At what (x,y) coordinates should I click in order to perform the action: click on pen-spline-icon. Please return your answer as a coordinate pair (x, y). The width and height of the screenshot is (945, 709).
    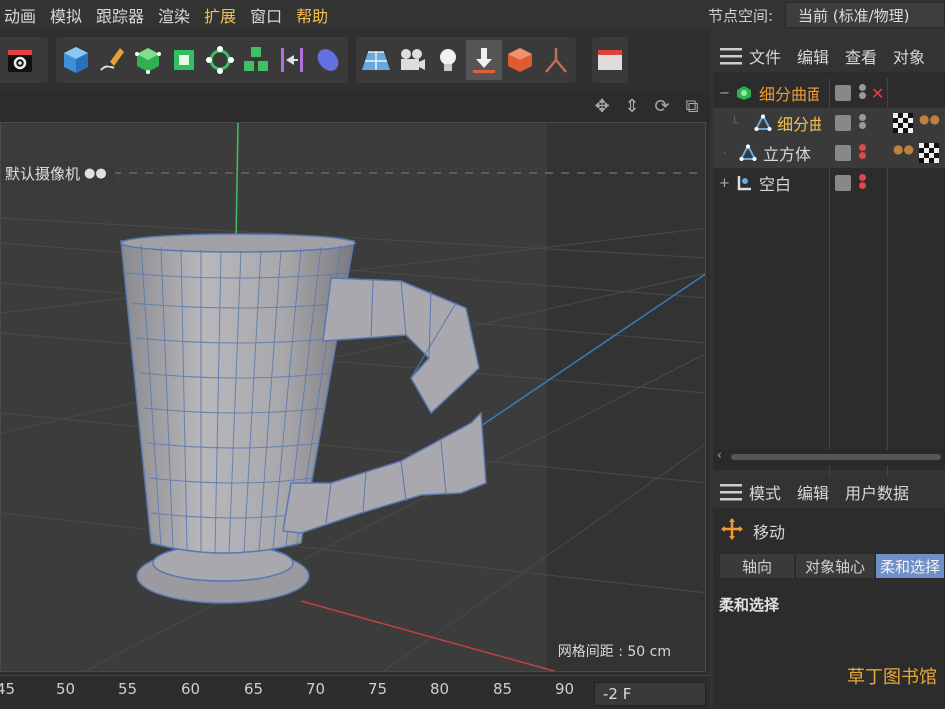
    Looking at the image, I should click on (112, 60).